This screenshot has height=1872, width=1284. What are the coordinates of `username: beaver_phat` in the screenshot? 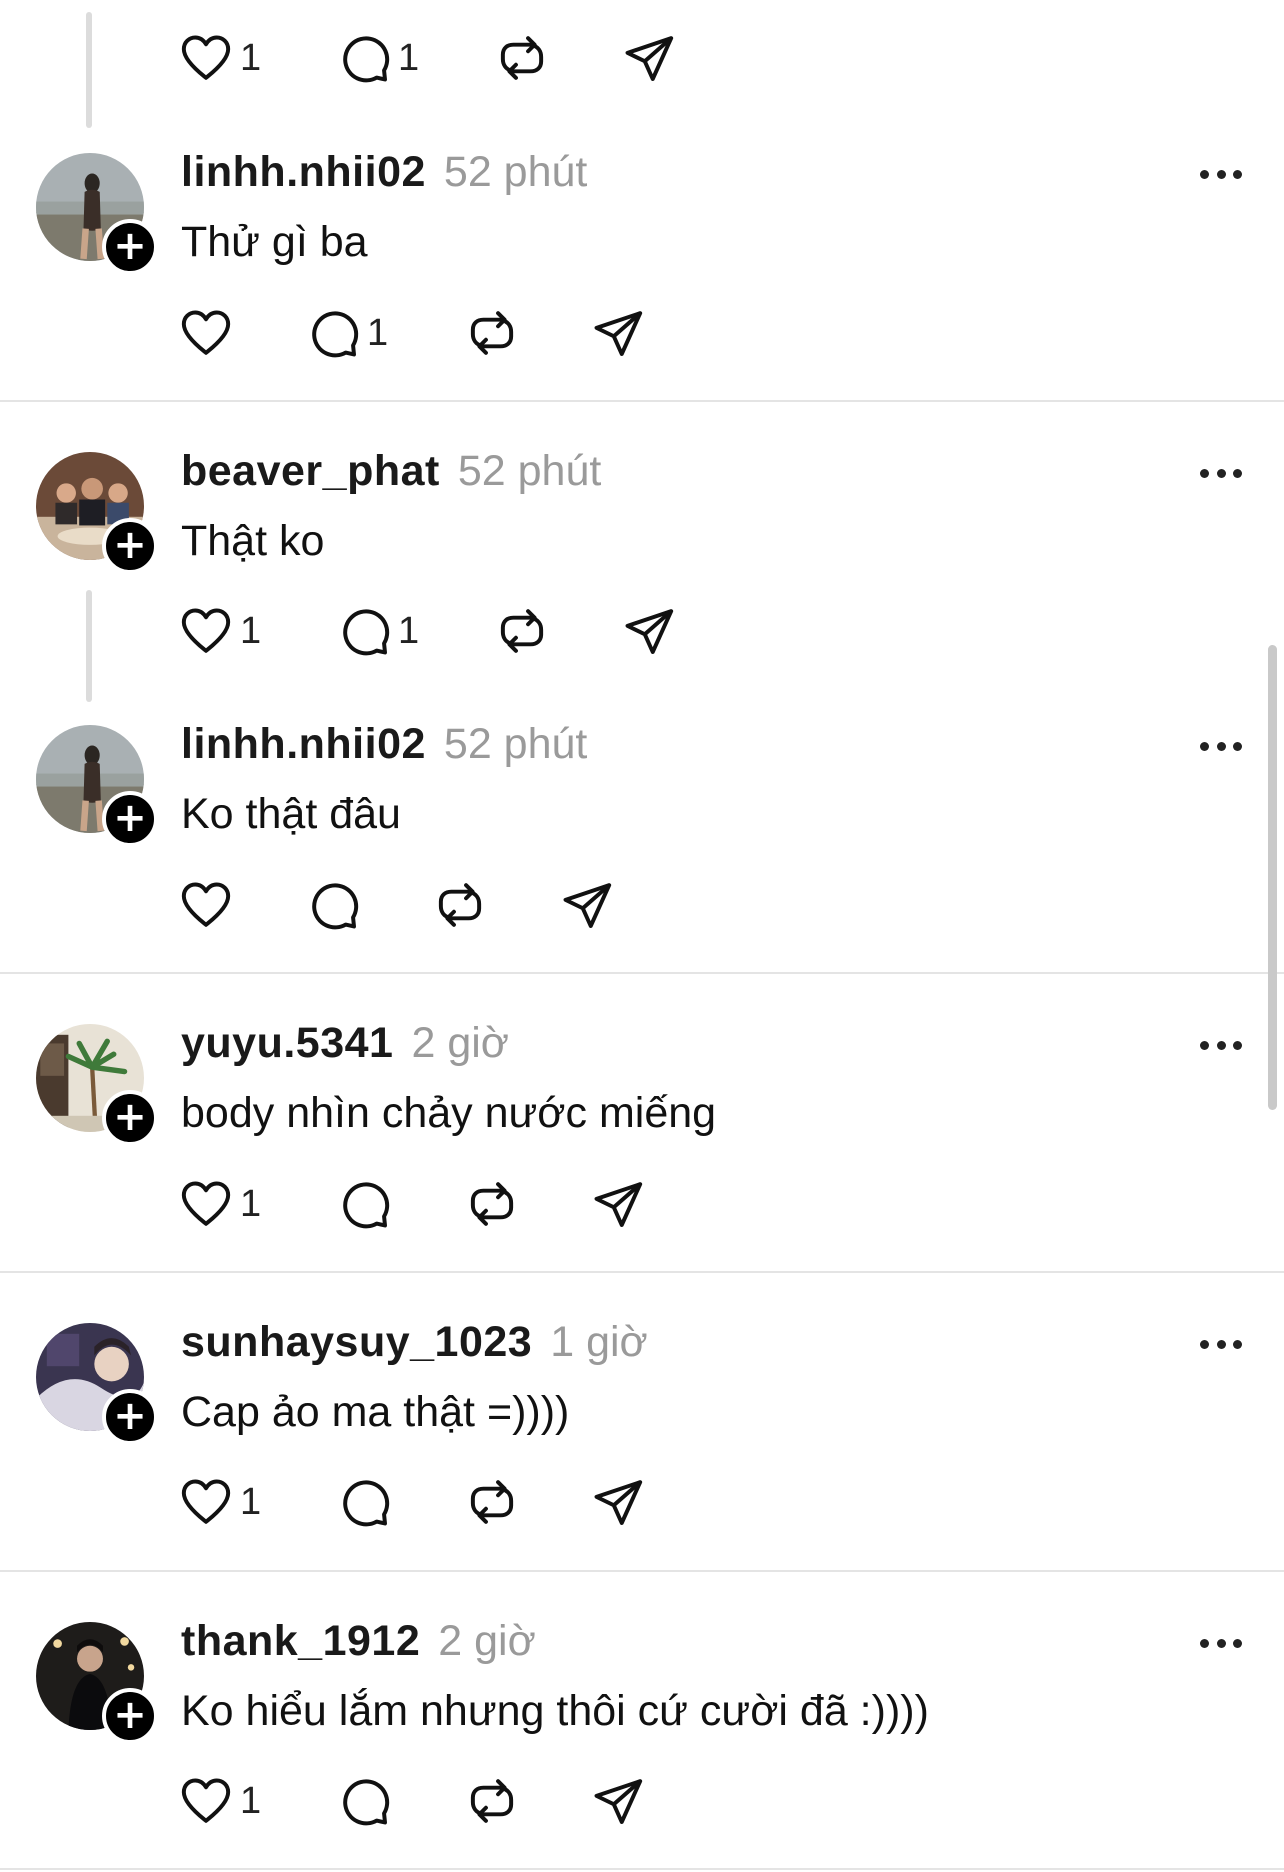 It's located at (310, 471).